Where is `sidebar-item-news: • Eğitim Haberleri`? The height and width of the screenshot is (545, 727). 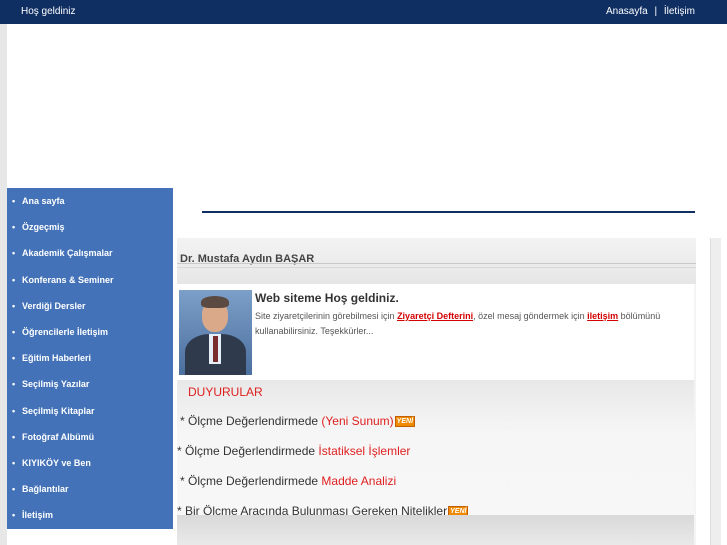
sidebar-item-news: • Eğitim Haberleri is located at coordinates (90, 358).